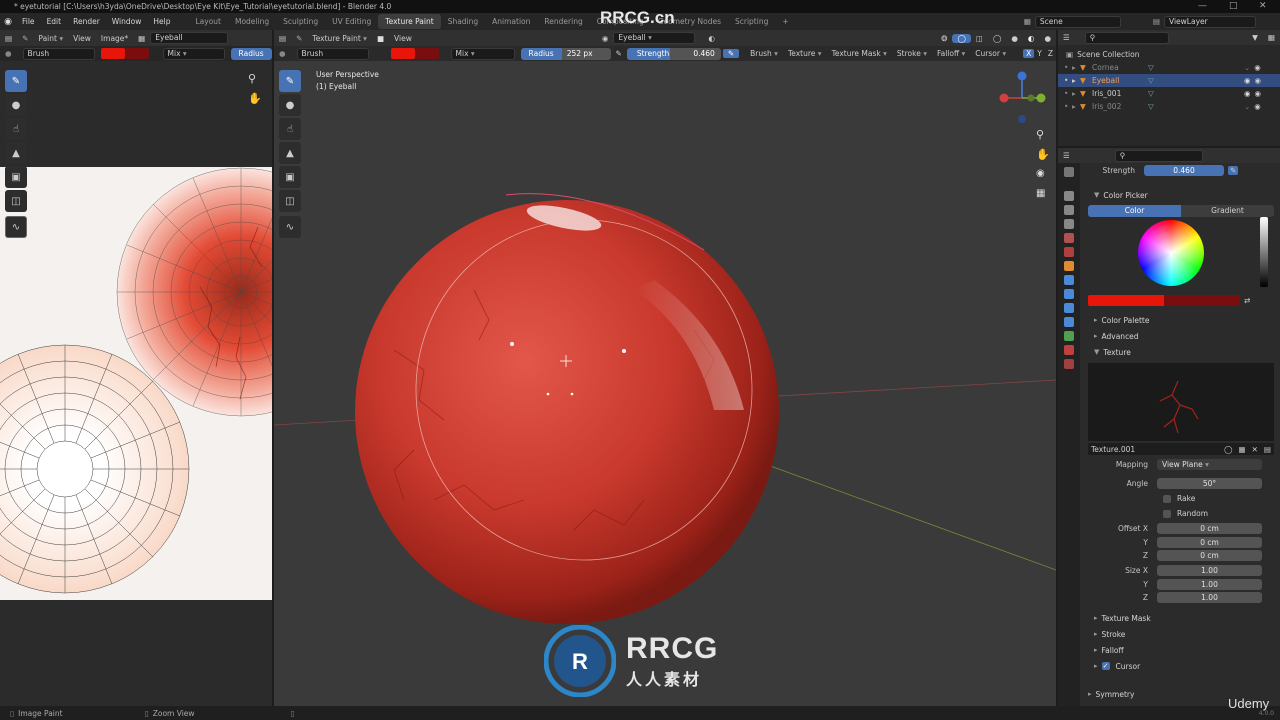 The height and width of the screenshot is (720, 1280). Describe the element at coordinates (1069, 336) in the screenshot. I see `data-tab-icon` at that location.